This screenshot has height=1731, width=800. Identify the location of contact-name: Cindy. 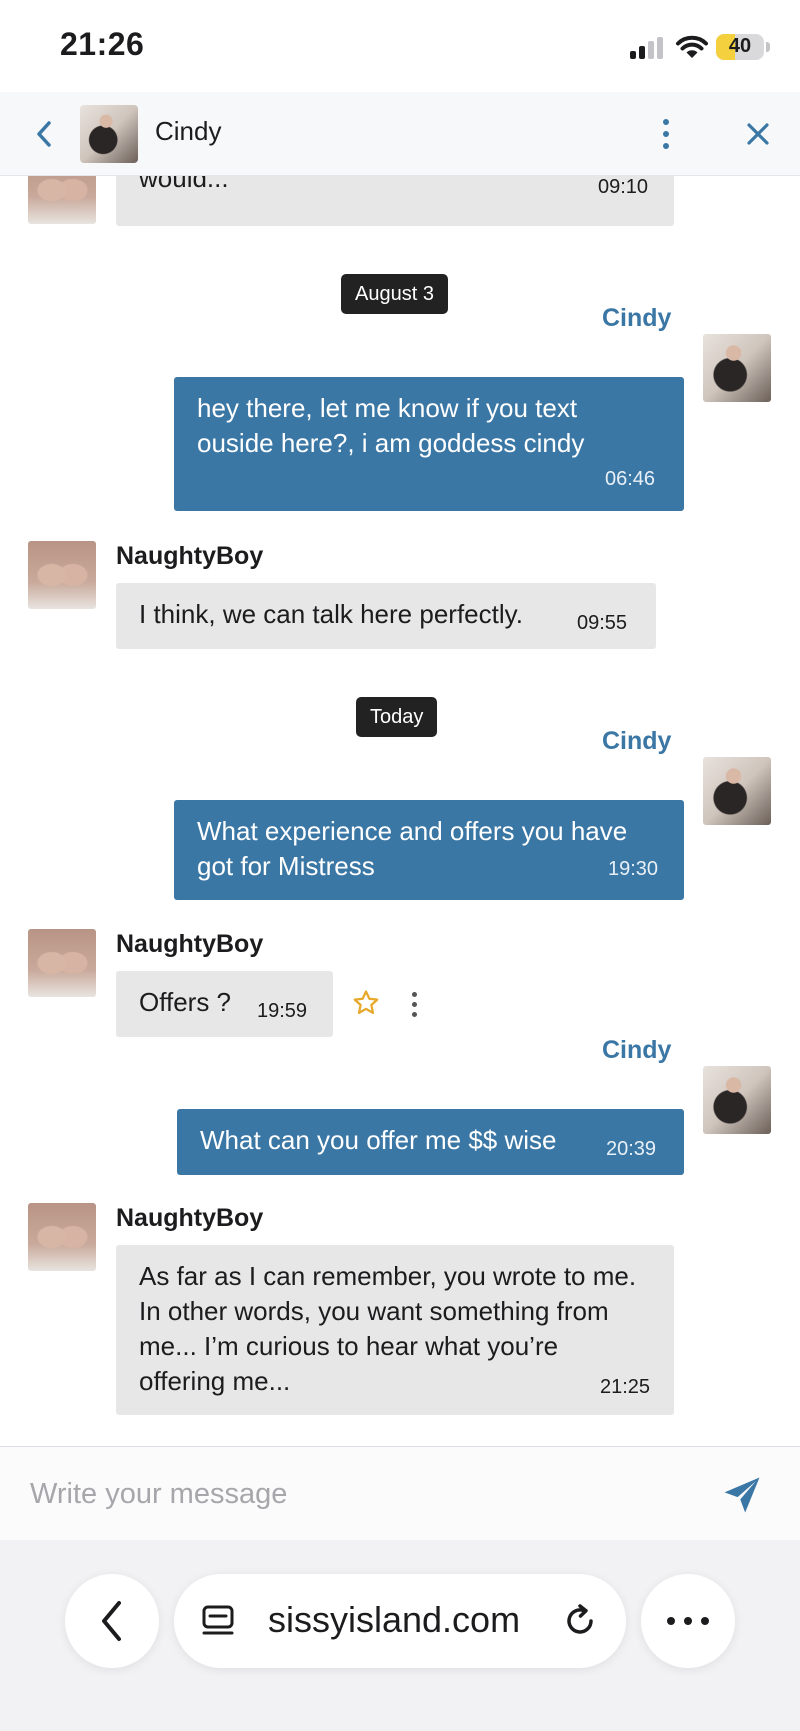
(188, 131).